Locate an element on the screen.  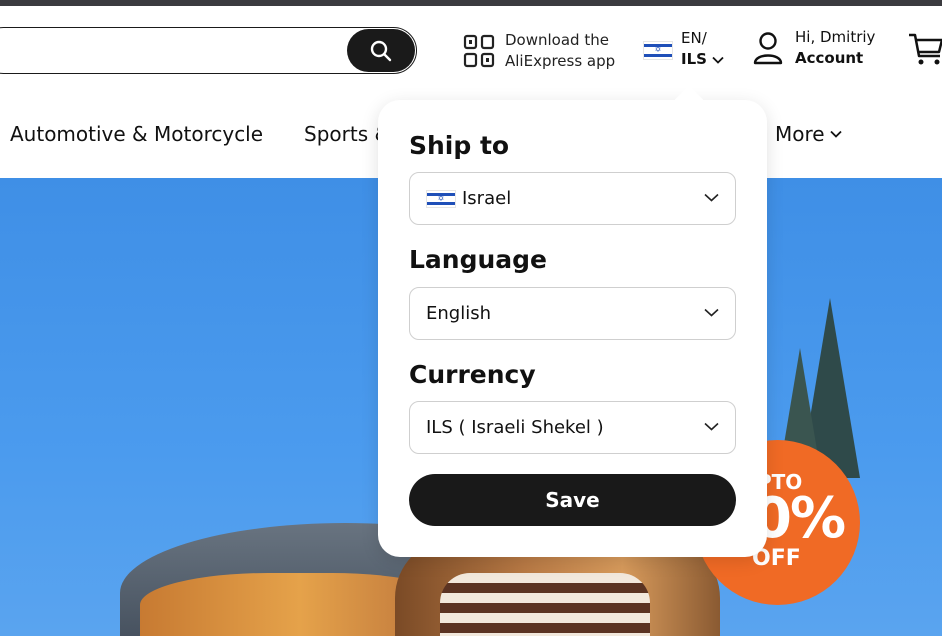
nav-item-more: More is located at coordinates (808, 134).